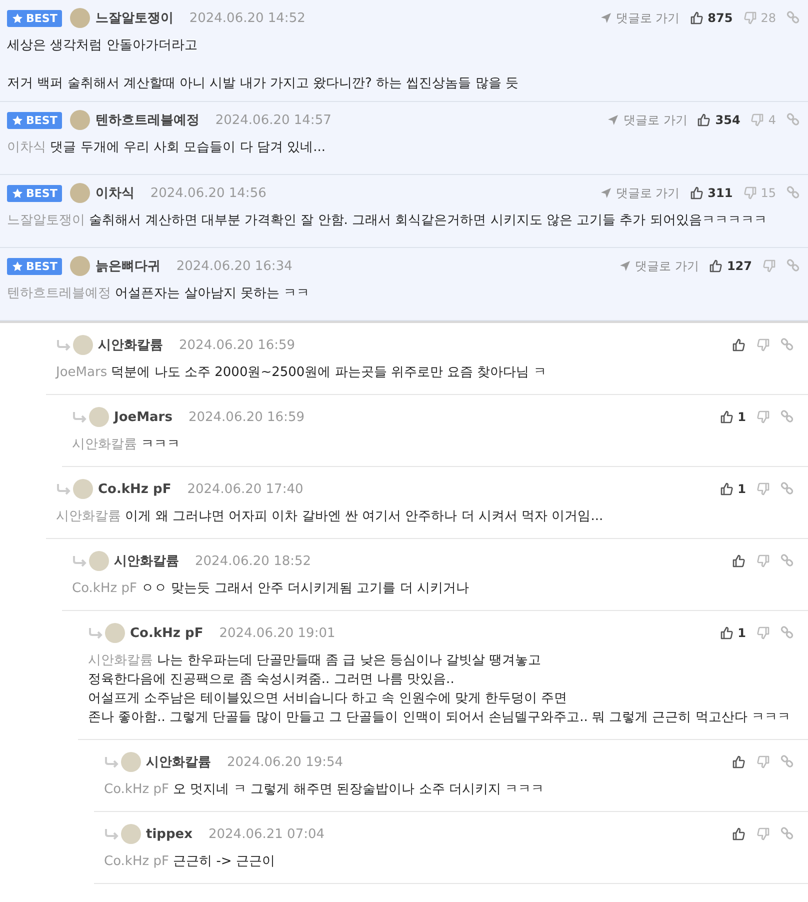 The image size is (808, 902). I want to click on comment-text: JoeMars 덕분에 나도 소주 2000원~2500원에 파는곳들 위주로만 요즘 찾아다님 ㅋ, so click(302, 373).